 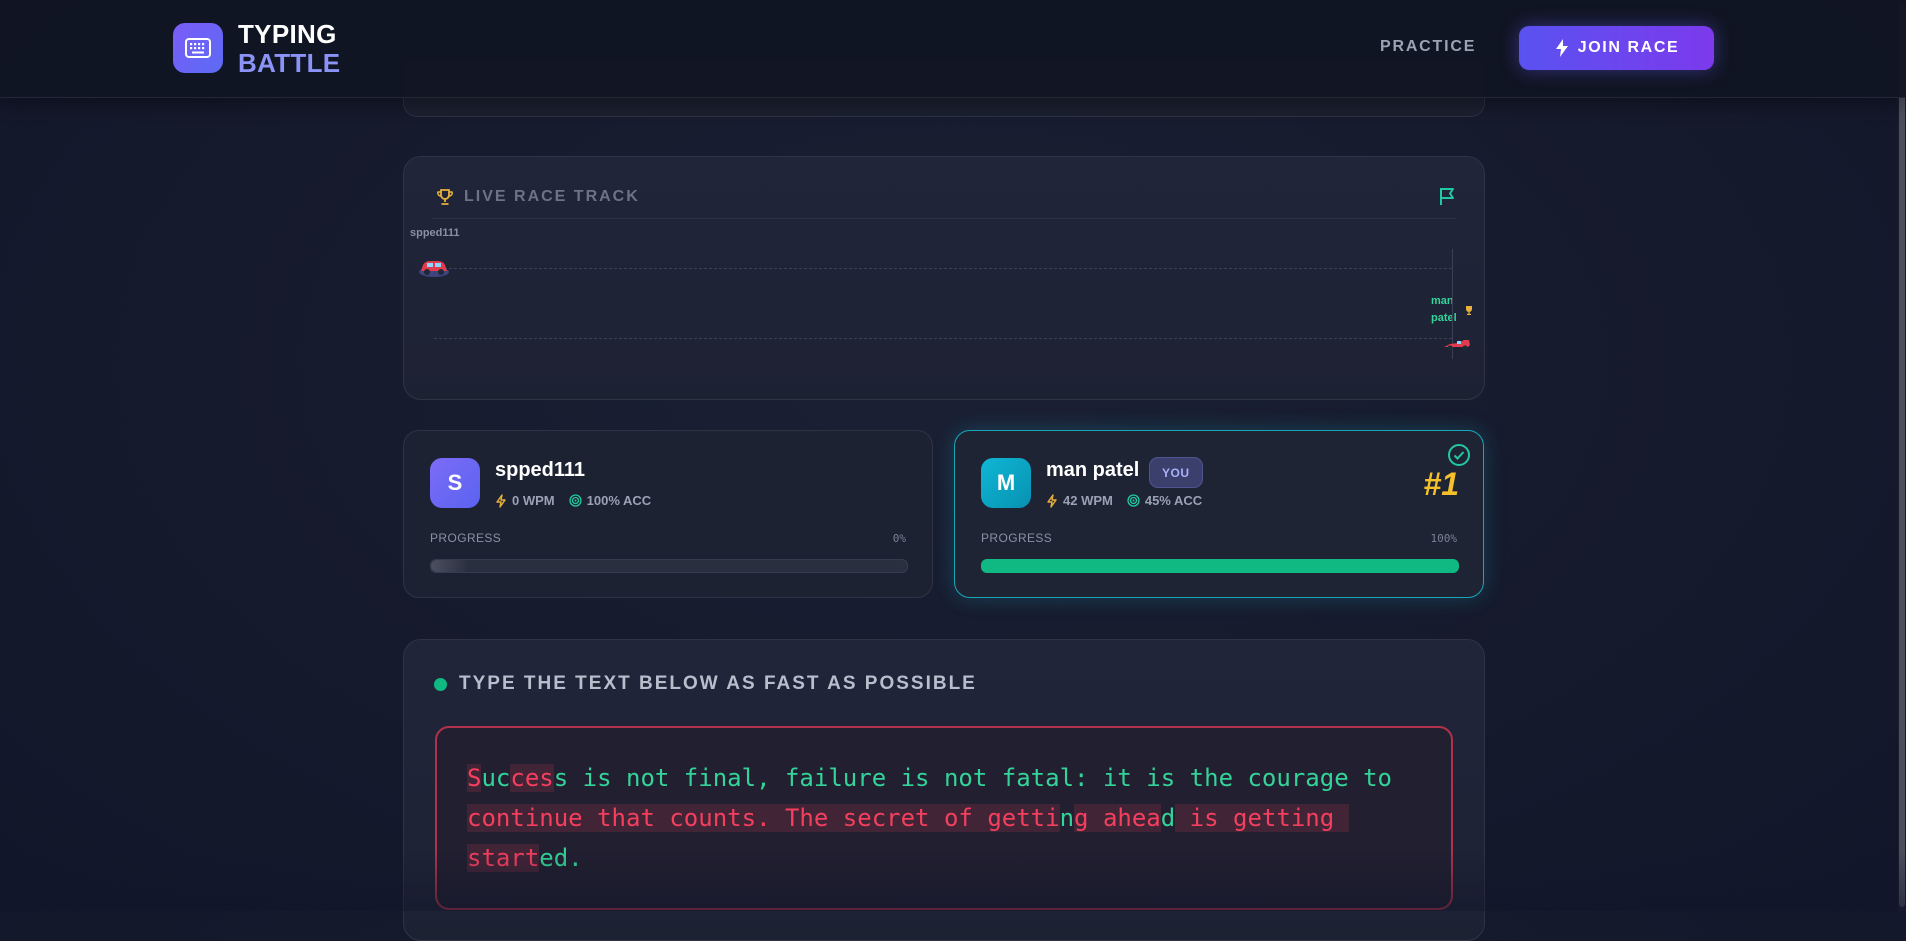 I want to click on join-race-button: JOIN RACE, so click(x=1616, y=48).